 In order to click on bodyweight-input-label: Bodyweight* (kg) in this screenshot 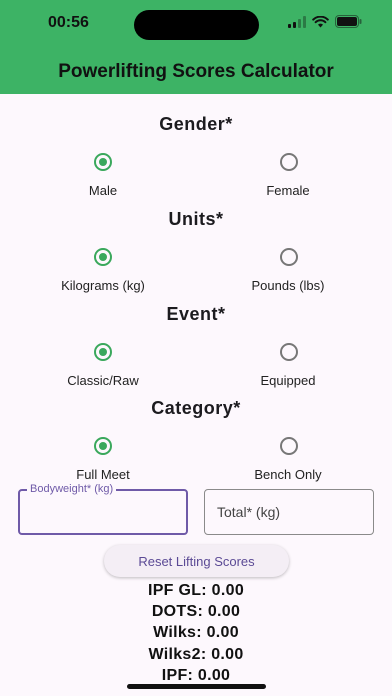, I will do `click(72, 489)`.